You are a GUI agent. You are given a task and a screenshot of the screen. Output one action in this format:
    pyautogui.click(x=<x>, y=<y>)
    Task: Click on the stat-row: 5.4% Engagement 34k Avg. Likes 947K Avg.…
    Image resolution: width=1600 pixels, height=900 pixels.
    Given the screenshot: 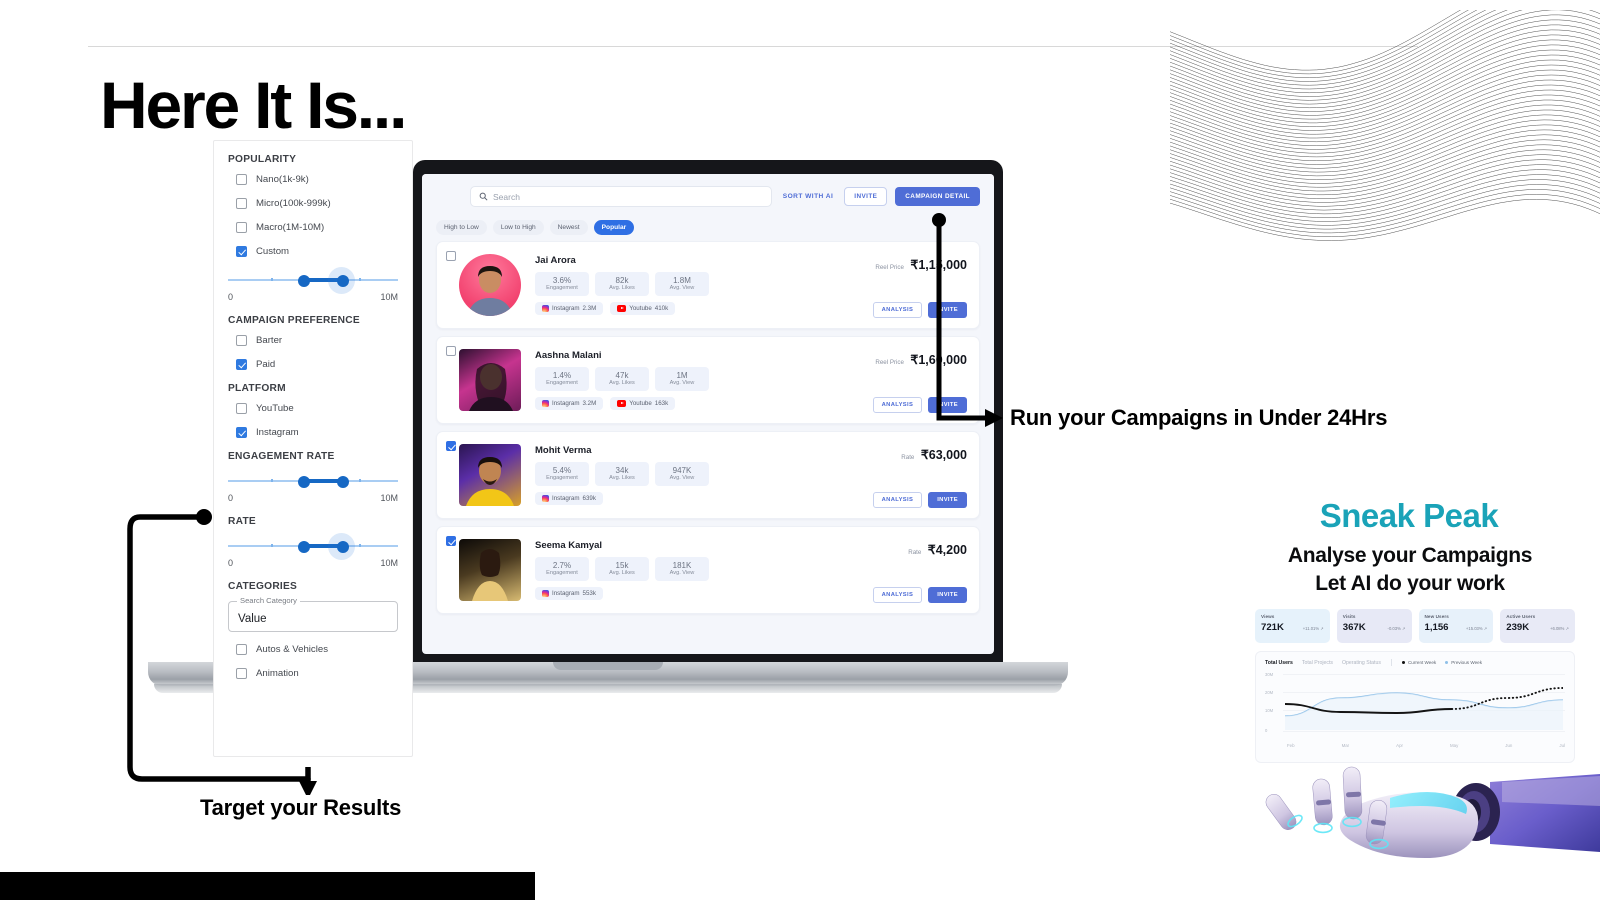 What is the action you would take?
    pyautogui.click(x=751, y=474)
    